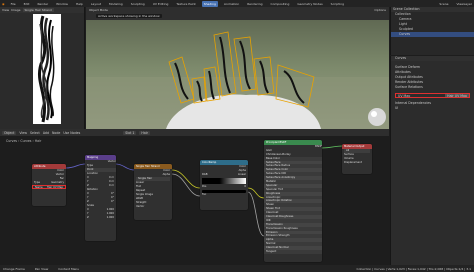 The image size is (474, 272). I want to click on uv-map-field: UV Map Hair UV Map, so click(432, 95).